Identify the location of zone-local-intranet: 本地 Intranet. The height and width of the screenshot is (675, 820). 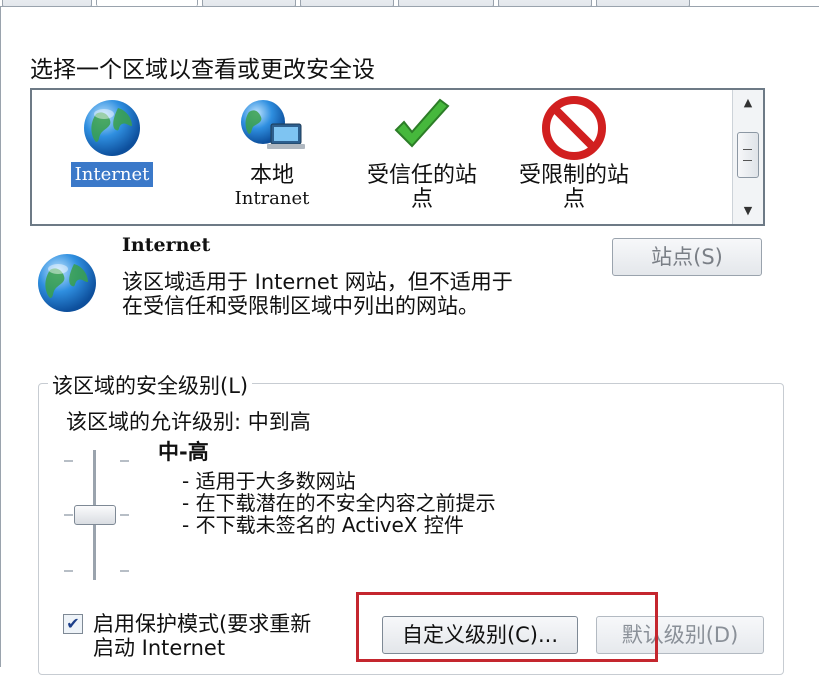
(272, 152).